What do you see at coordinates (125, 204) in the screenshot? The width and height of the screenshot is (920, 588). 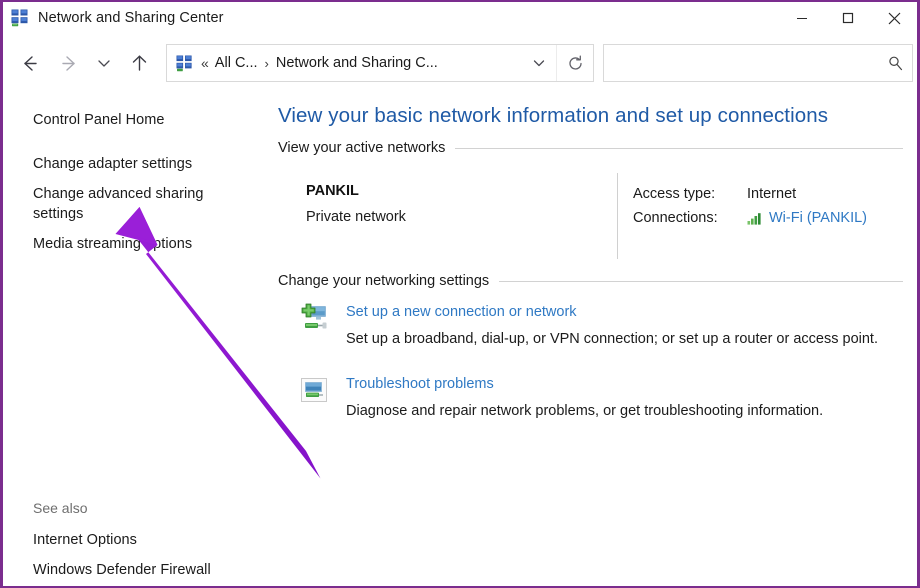 I see `sidebar-item-change-advanced-sharing-settings: Change advanced sharing settings` at bounding box center [125, 204].